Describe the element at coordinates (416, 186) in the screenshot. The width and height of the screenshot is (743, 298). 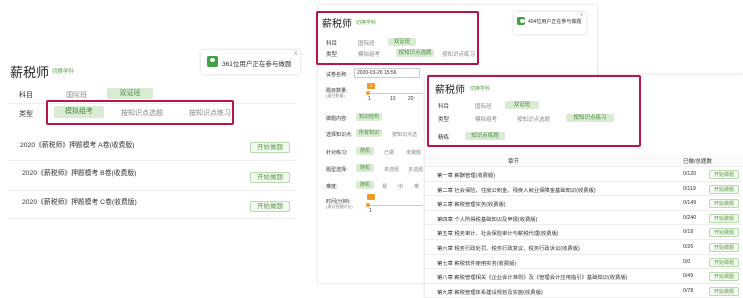
I see `difficulty-option: 难` at that location.